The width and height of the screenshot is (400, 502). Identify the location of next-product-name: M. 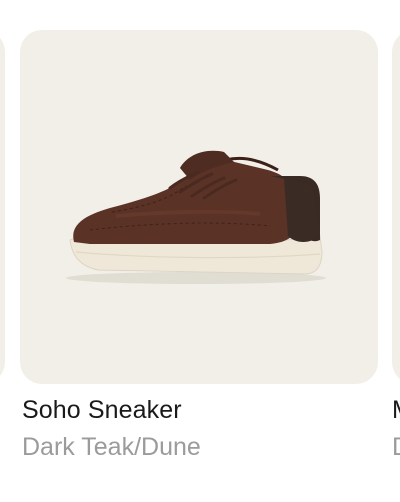
(396, 410).